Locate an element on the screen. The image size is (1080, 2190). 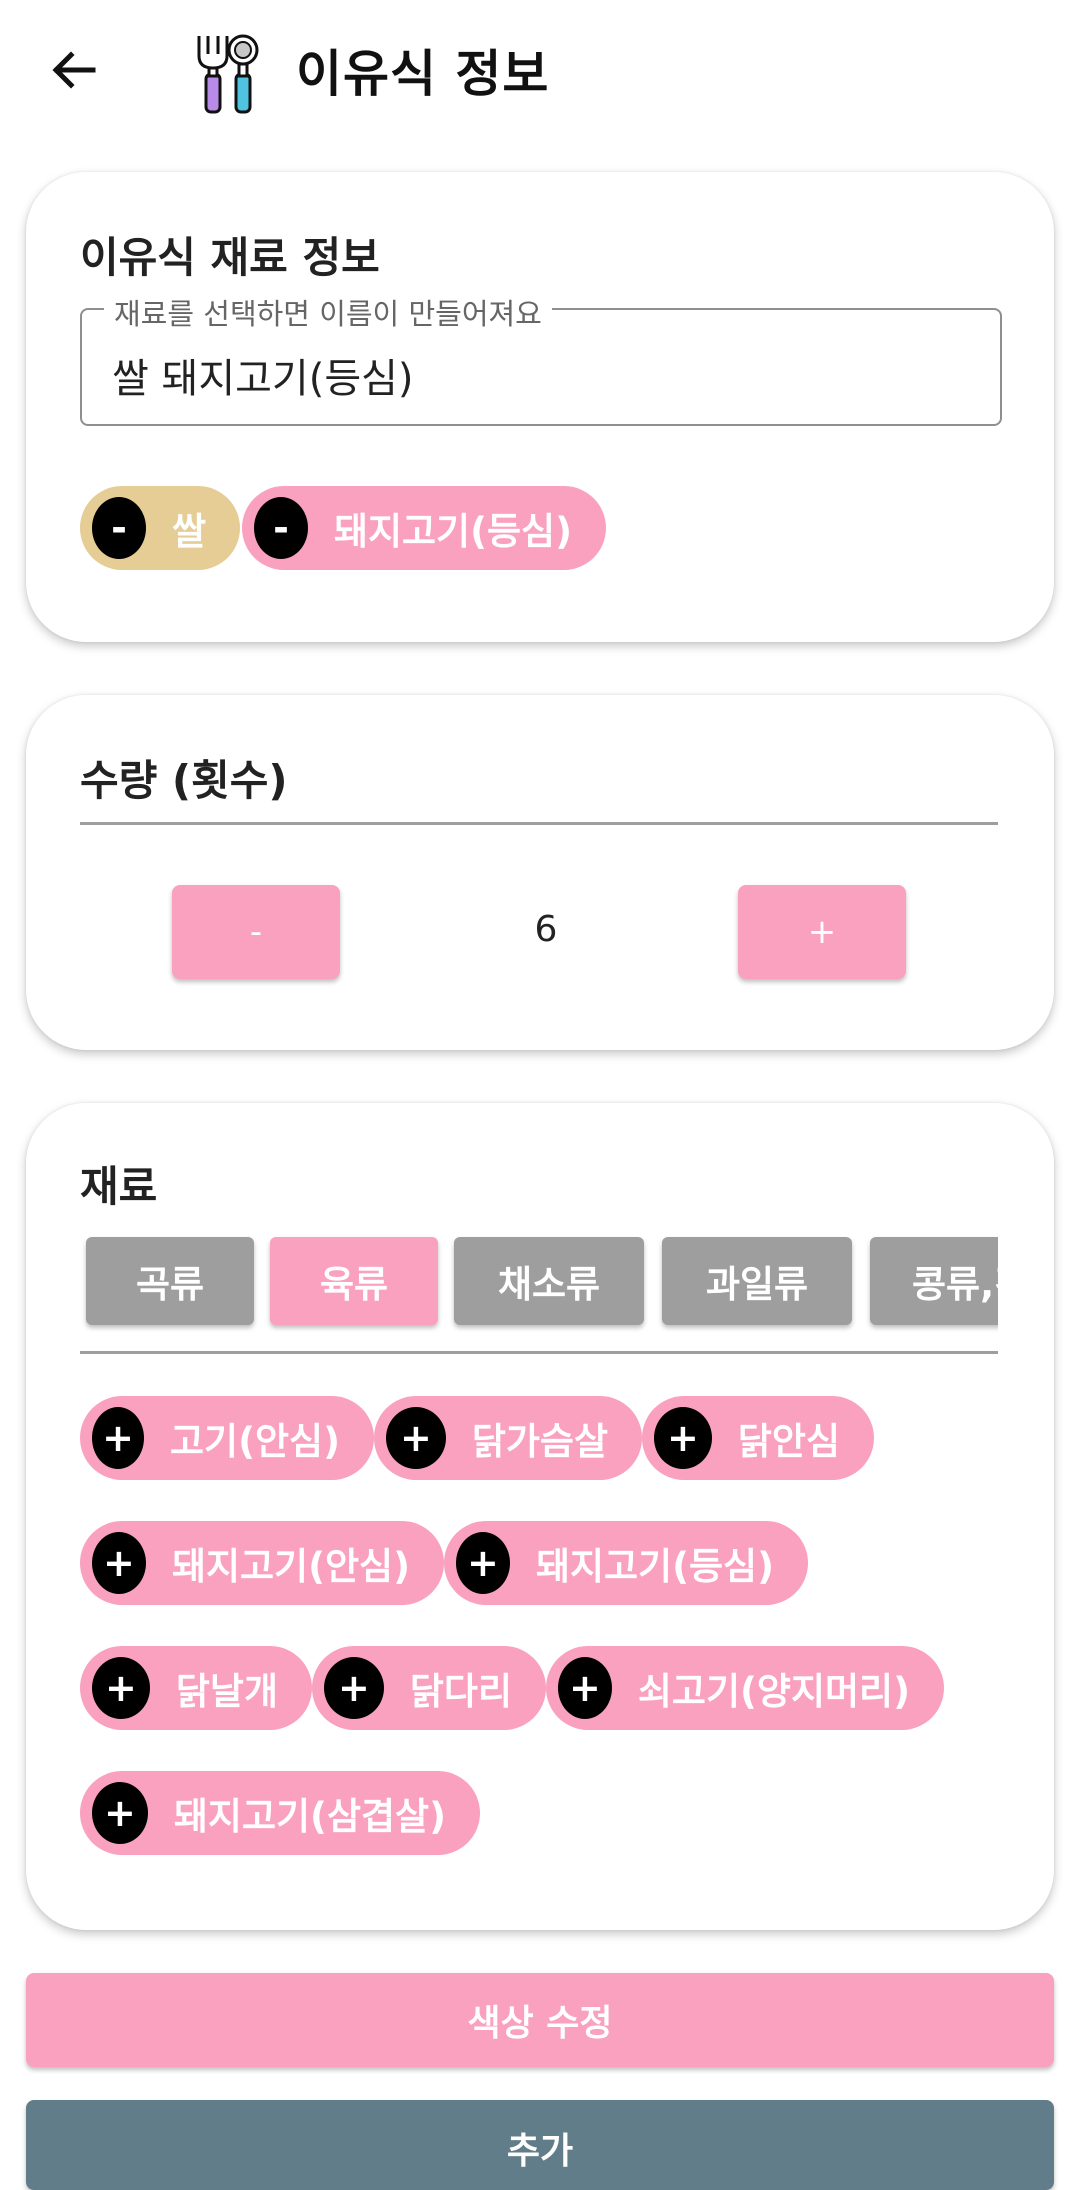
tab-vegetables: 채소류 is located at coordinates (549, 1281).